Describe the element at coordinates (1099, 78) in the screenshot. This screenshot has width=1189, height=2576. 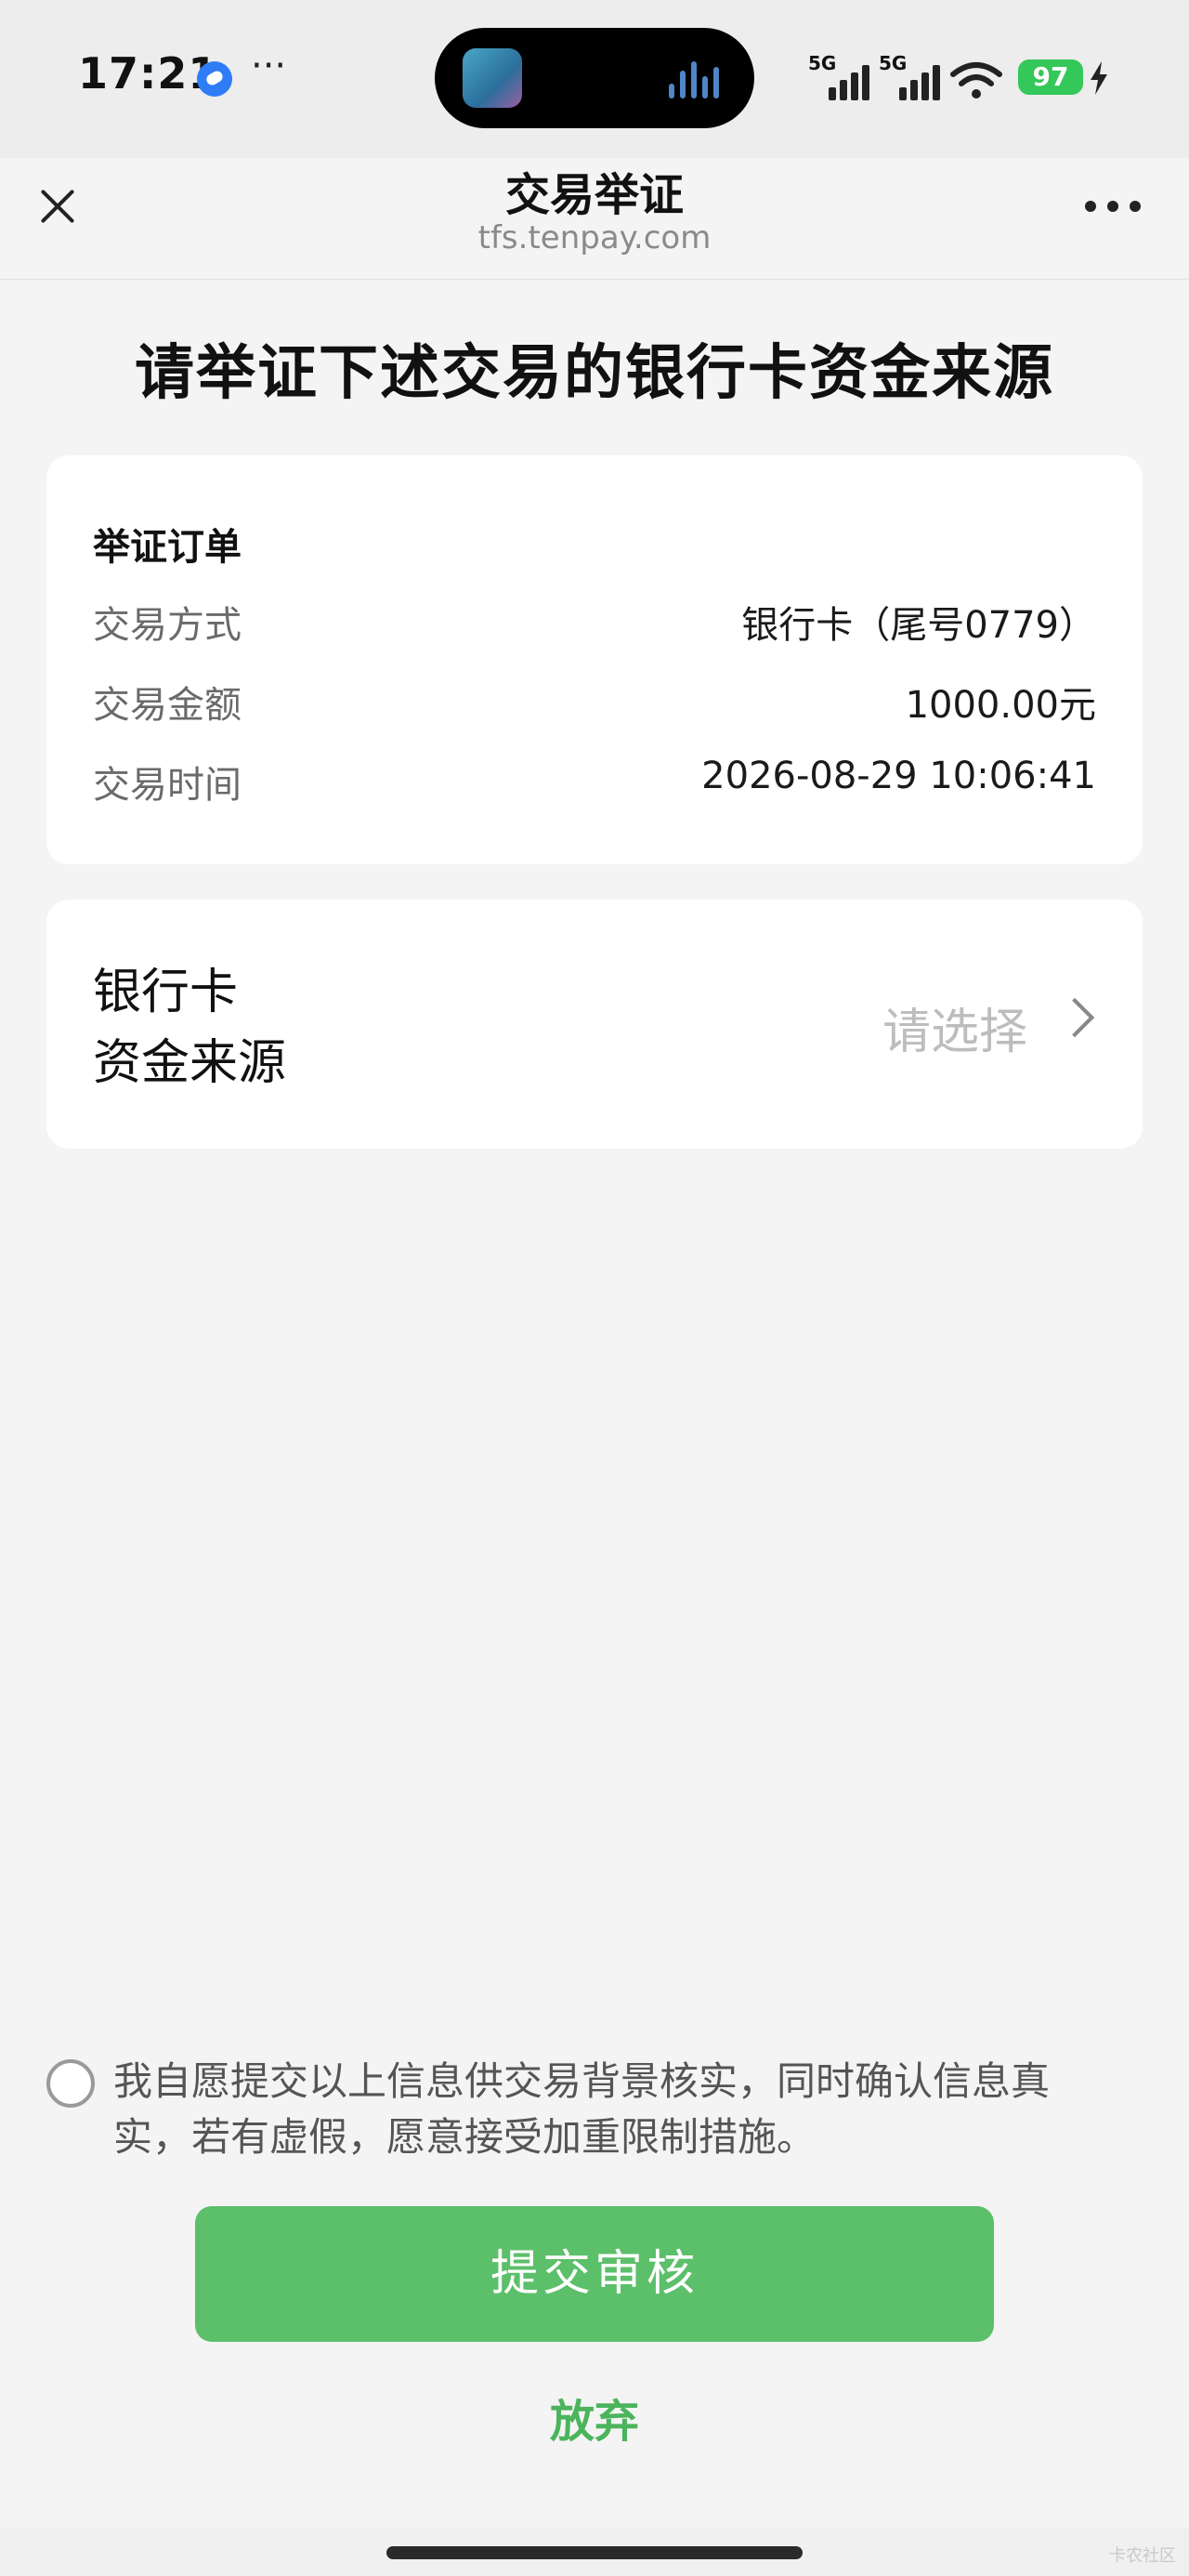
I see `charging-icon` at that location.